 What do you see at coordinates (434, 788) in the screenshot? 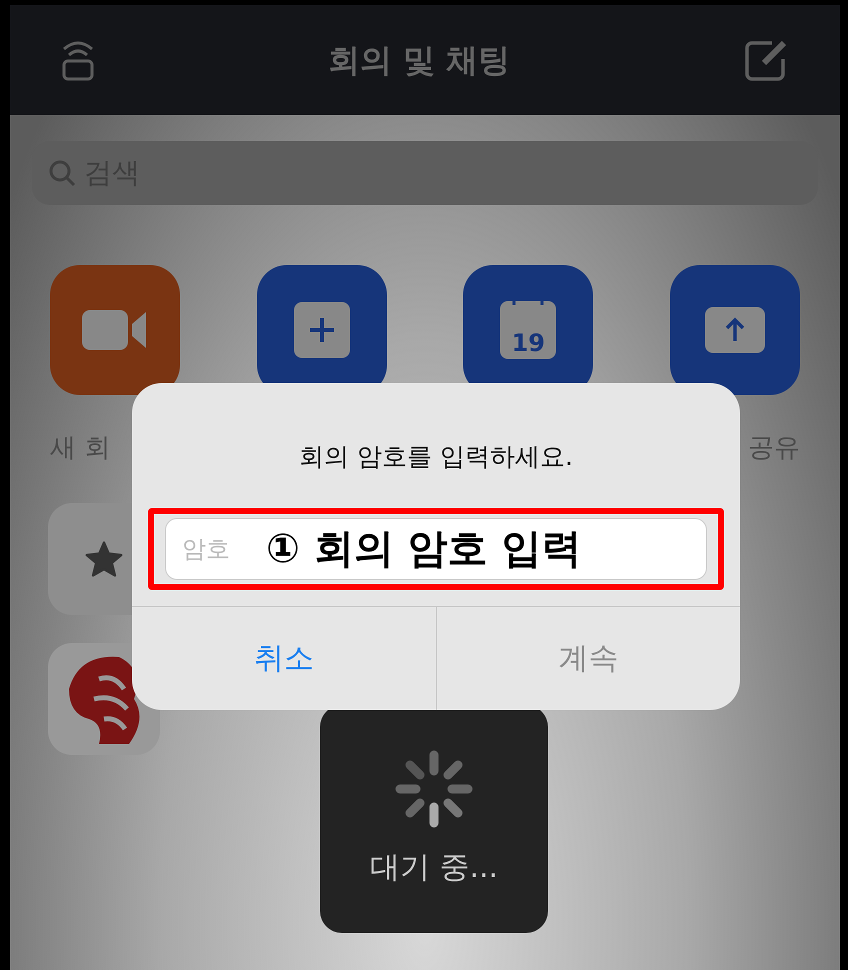
I see `spinner-icon` at bounding box center [434, 788].